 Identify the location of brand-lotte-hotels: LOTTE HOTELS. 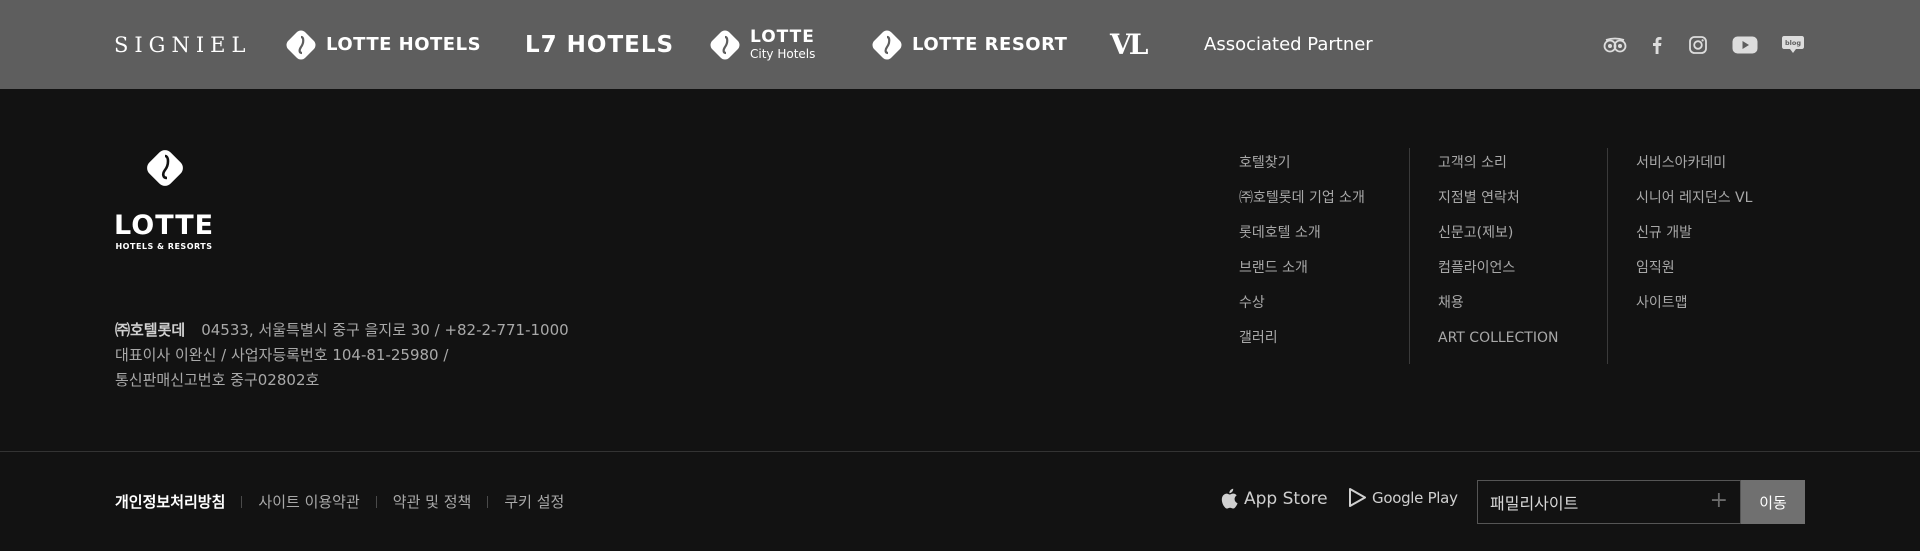
(382, 44).